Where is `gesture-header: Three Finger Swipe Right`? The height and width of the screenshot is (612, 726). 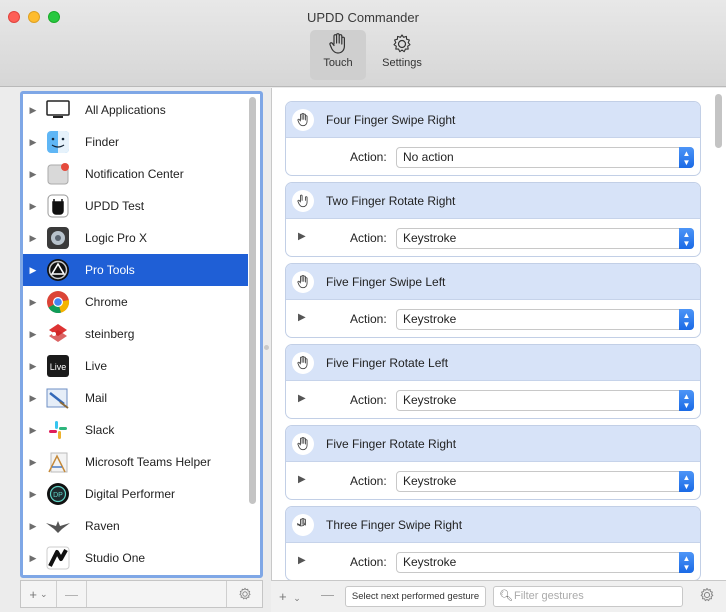 gesture-header: Three Finger Swipe Right is located at coordinates (493, 525).